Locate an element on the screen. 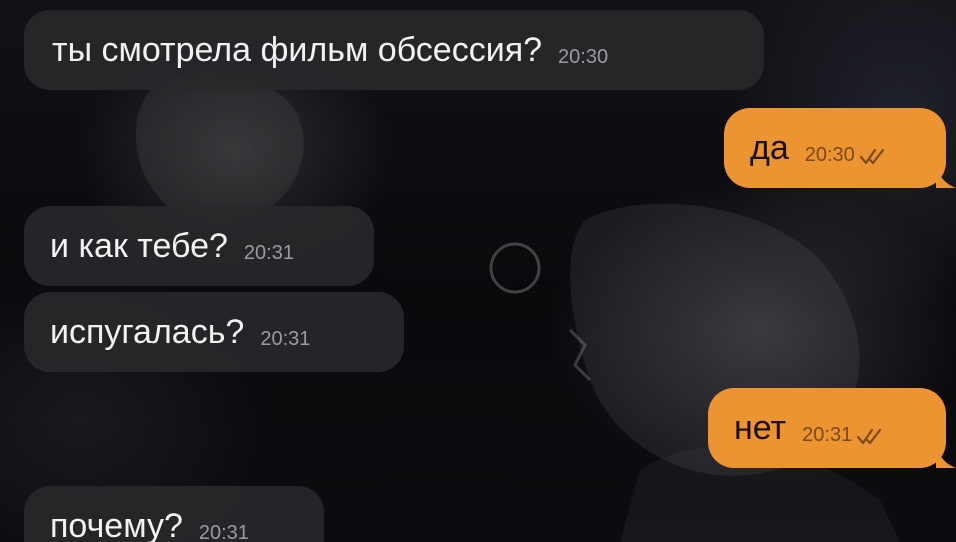 This screenshot has height=542, width=956. message-text: испугалась? is located at coordinates (147, 332).